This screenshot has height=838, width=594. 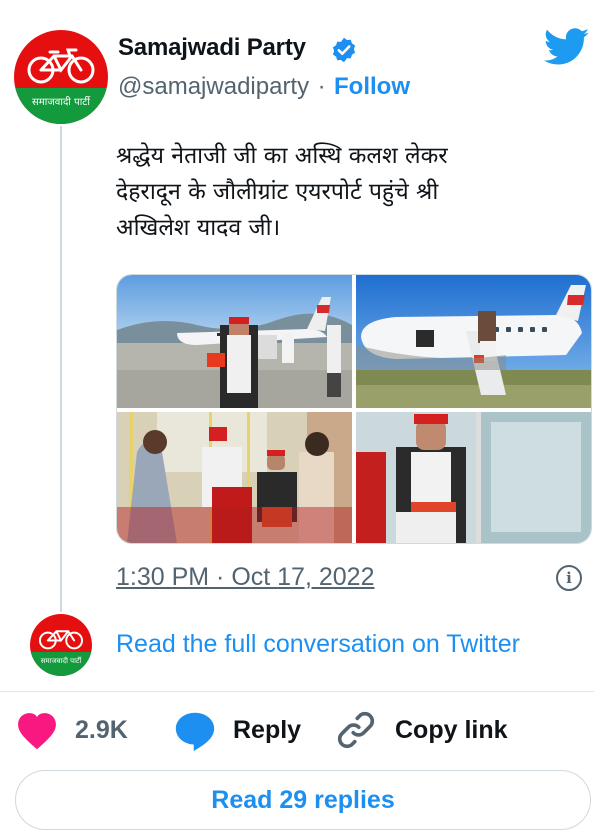 I want to click on handle-row: @samajwadiparty · Follow, so click(x=264, y=87).